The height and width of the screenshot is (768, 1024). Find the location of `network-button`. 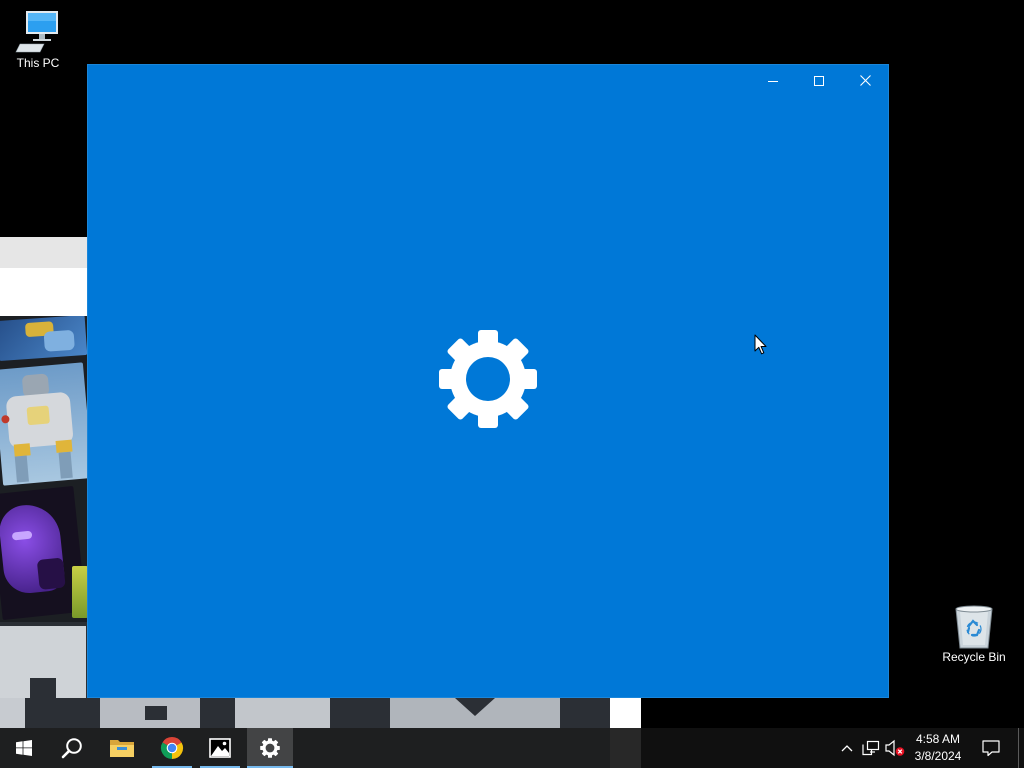

network-button is located at coordinates (871, 748).